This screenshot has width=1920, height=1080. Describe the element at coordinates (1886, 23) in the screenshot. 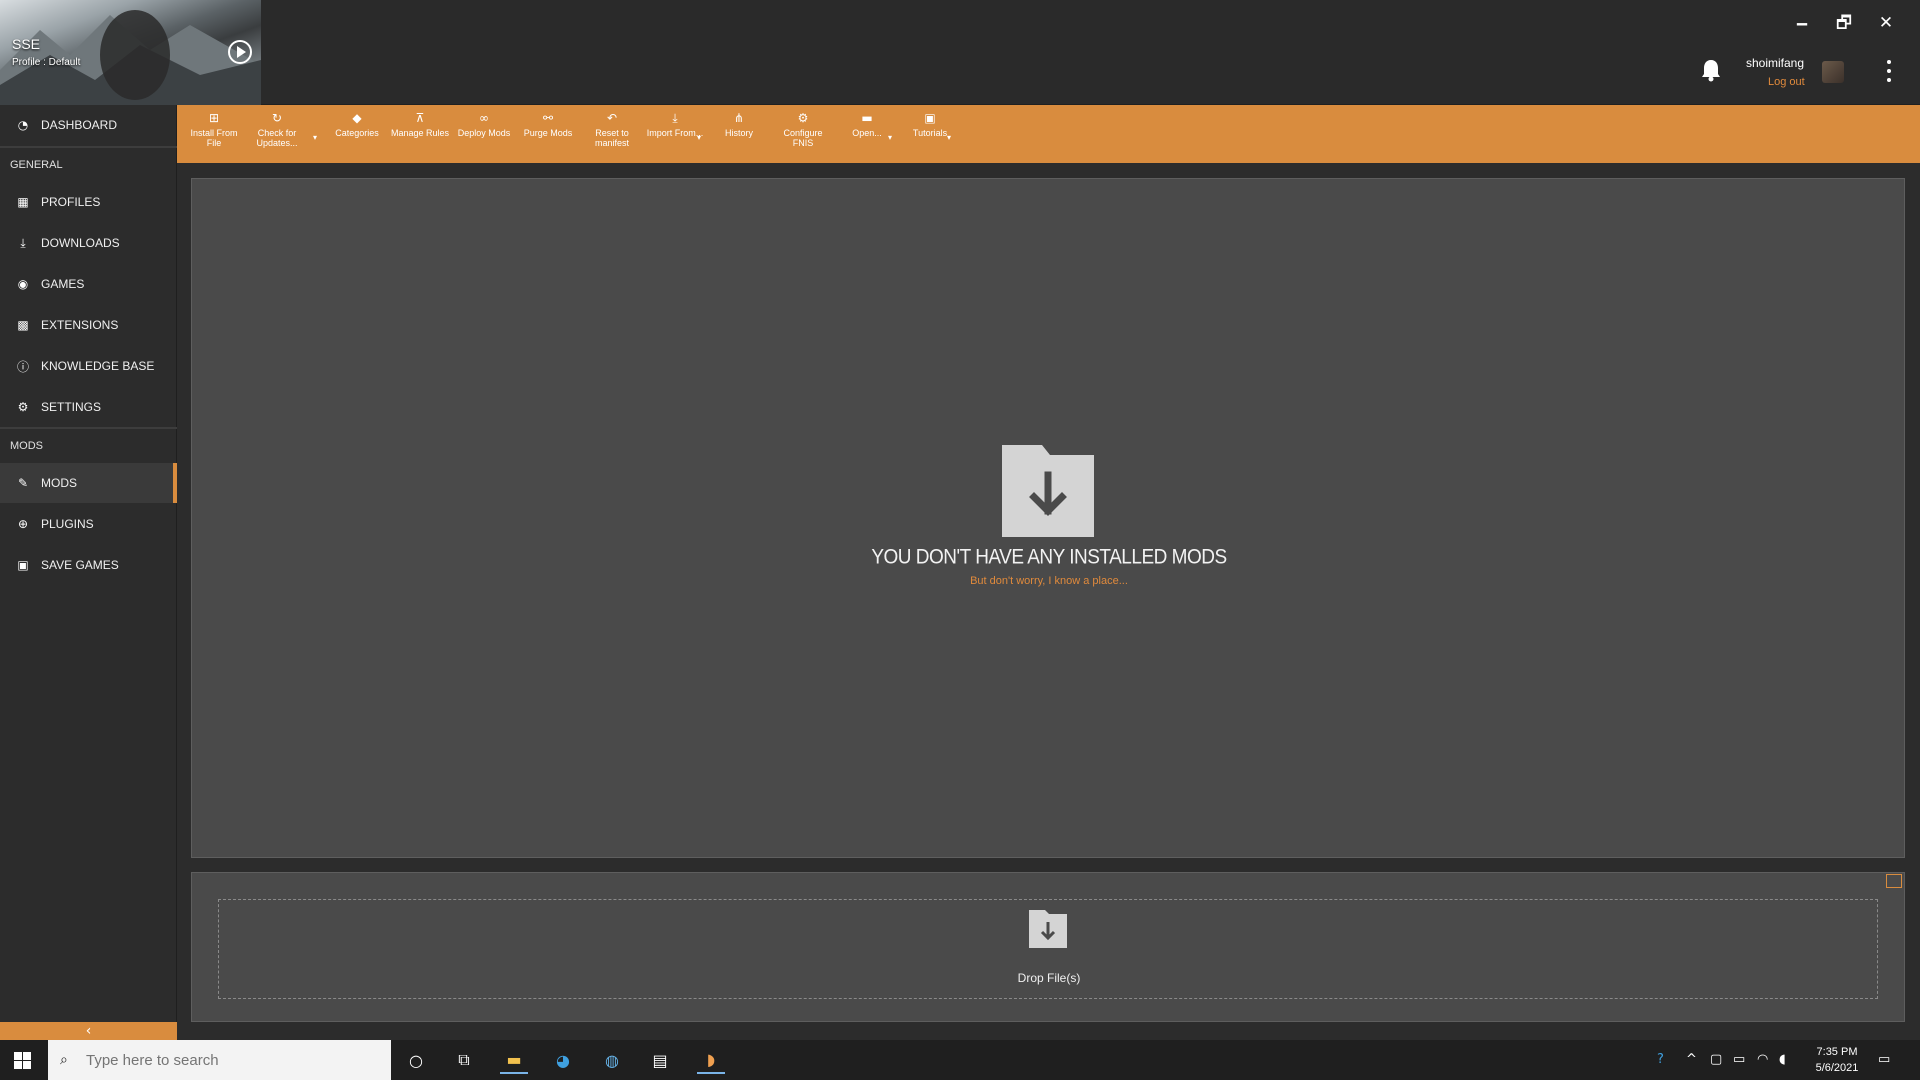

I see `close-button: ✕` at that location.